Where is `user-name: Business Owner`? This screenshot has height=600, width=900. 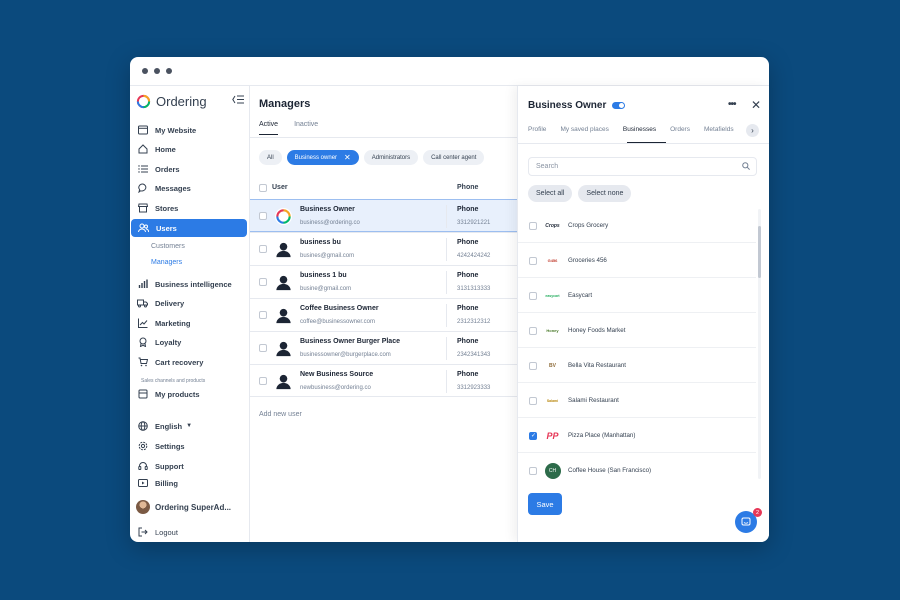 user-name: Business Owner is located at coordinates (327, 209).